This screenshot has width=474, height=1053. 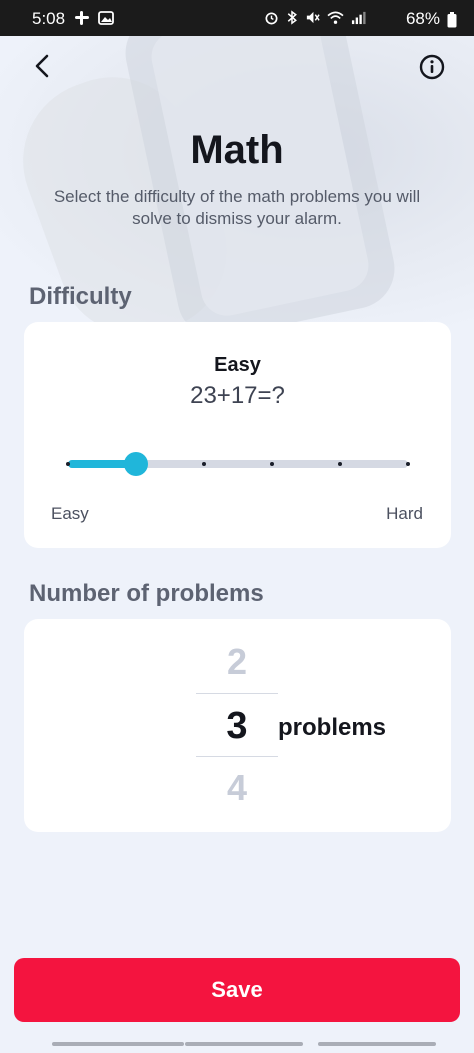 I want to click on info-icon, so click(x=432, y=67).